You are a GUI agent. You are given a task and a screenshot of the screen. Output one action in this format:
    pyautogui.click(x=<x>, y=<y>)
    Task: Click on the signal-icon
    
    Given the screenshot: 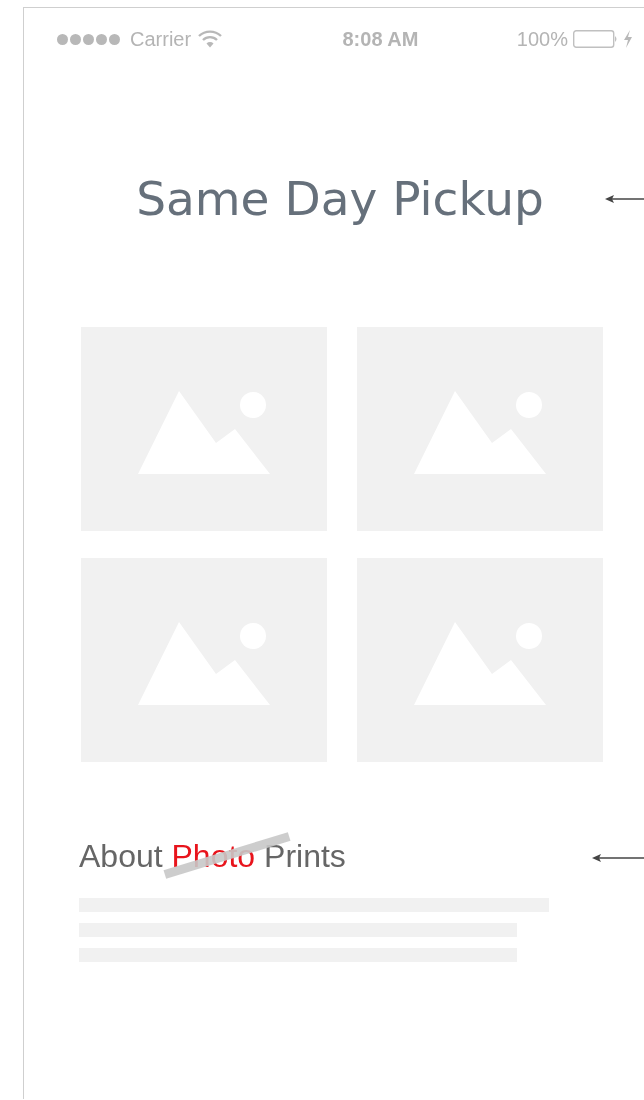 What is the action you would take?
    pyautogui.click(x=90, y=39)
    